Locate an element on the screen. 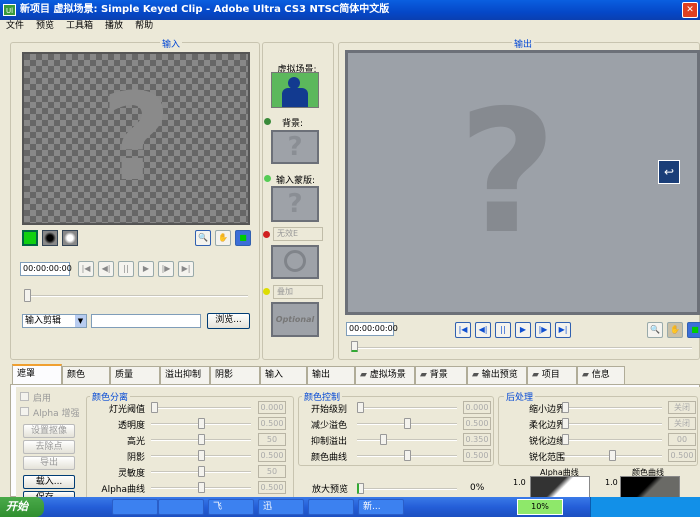 This screenshot has height=517, width=700. output-scrub-track is located at coordinates (522, 348).